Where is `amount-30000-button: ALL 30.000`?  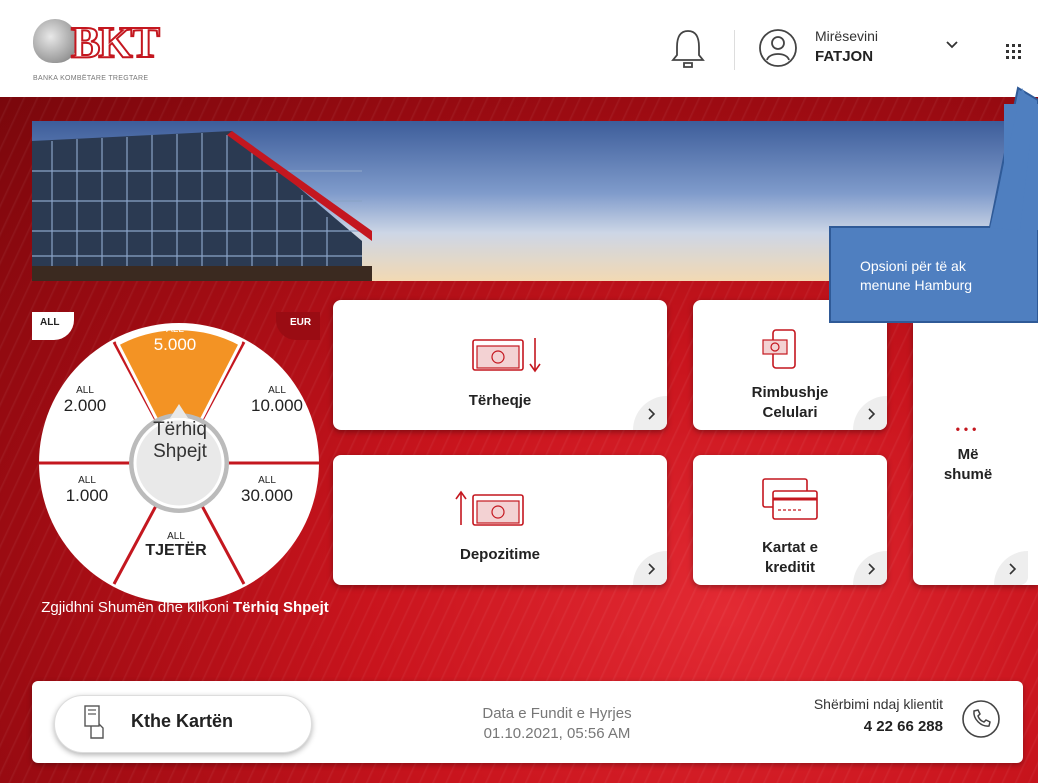
amount-30000-button: ALL 30.000 is located at coordinates (267, 490).